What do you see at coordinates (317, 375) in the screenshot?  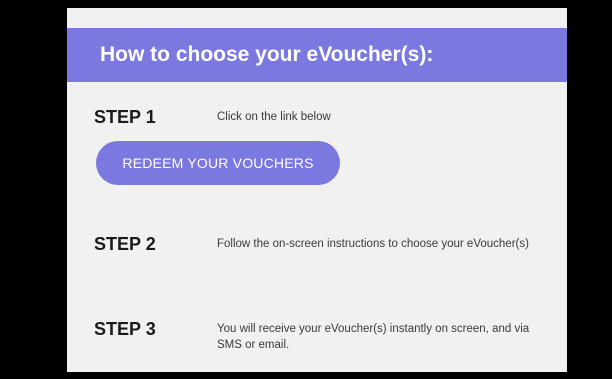 I see `letterbox-bottom` at bounding box center [317, 375].